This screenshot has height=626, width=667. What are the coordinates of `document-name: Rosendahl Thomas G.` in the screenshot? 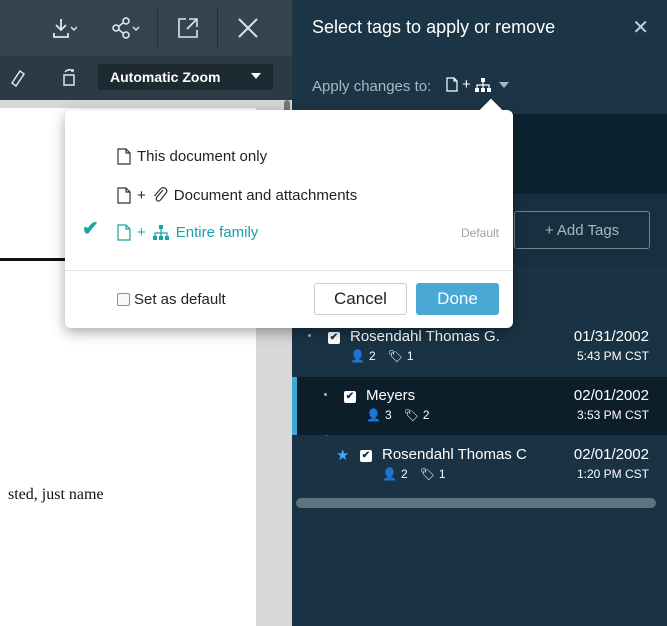 It's located at (425, 336).